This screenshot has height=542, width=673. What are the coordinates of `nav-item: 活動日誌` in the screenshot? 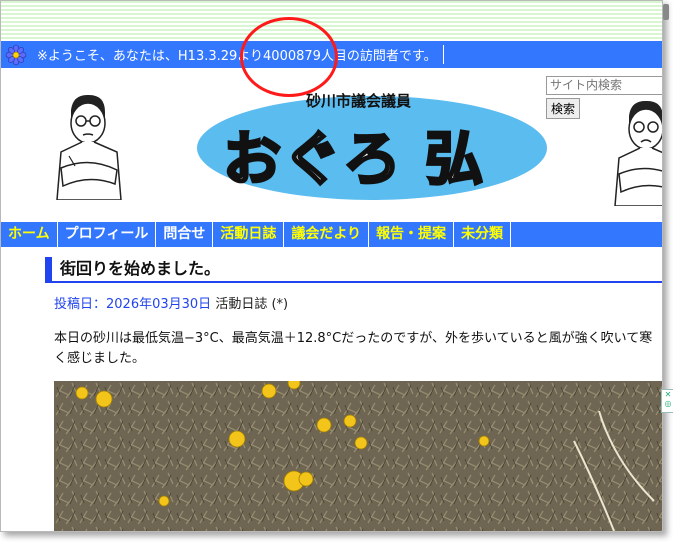 It's located at (249, 234).